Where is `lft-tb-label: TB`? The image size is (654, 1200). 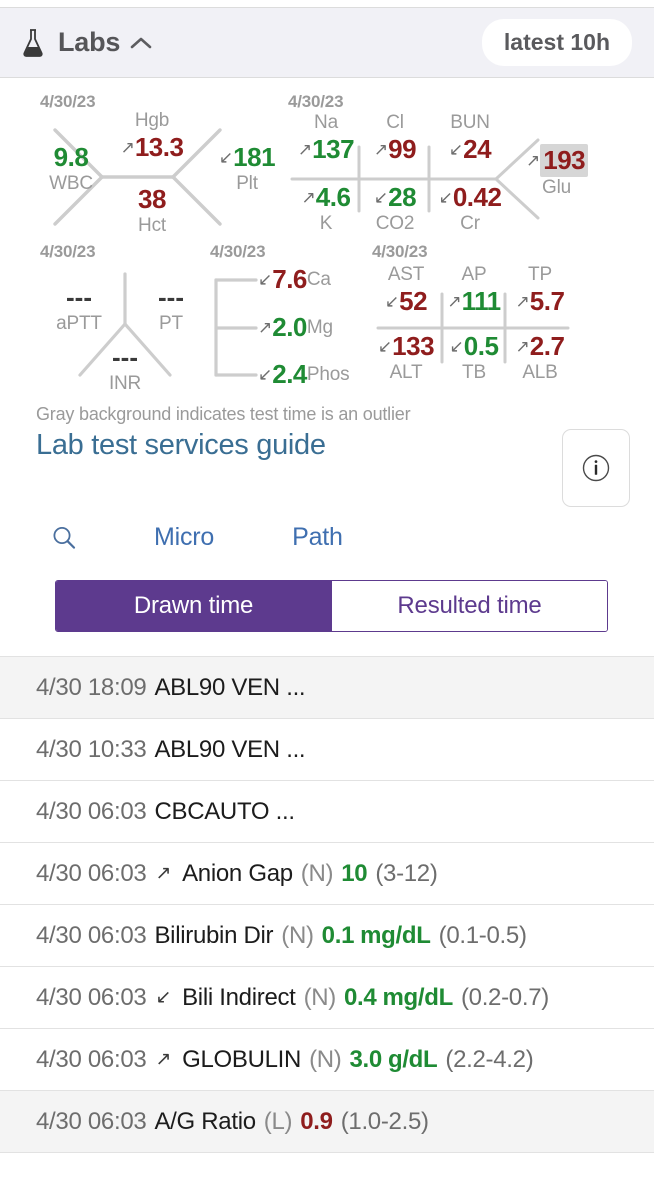 lft-tb-label: TB is located at coordinates (474, 372).